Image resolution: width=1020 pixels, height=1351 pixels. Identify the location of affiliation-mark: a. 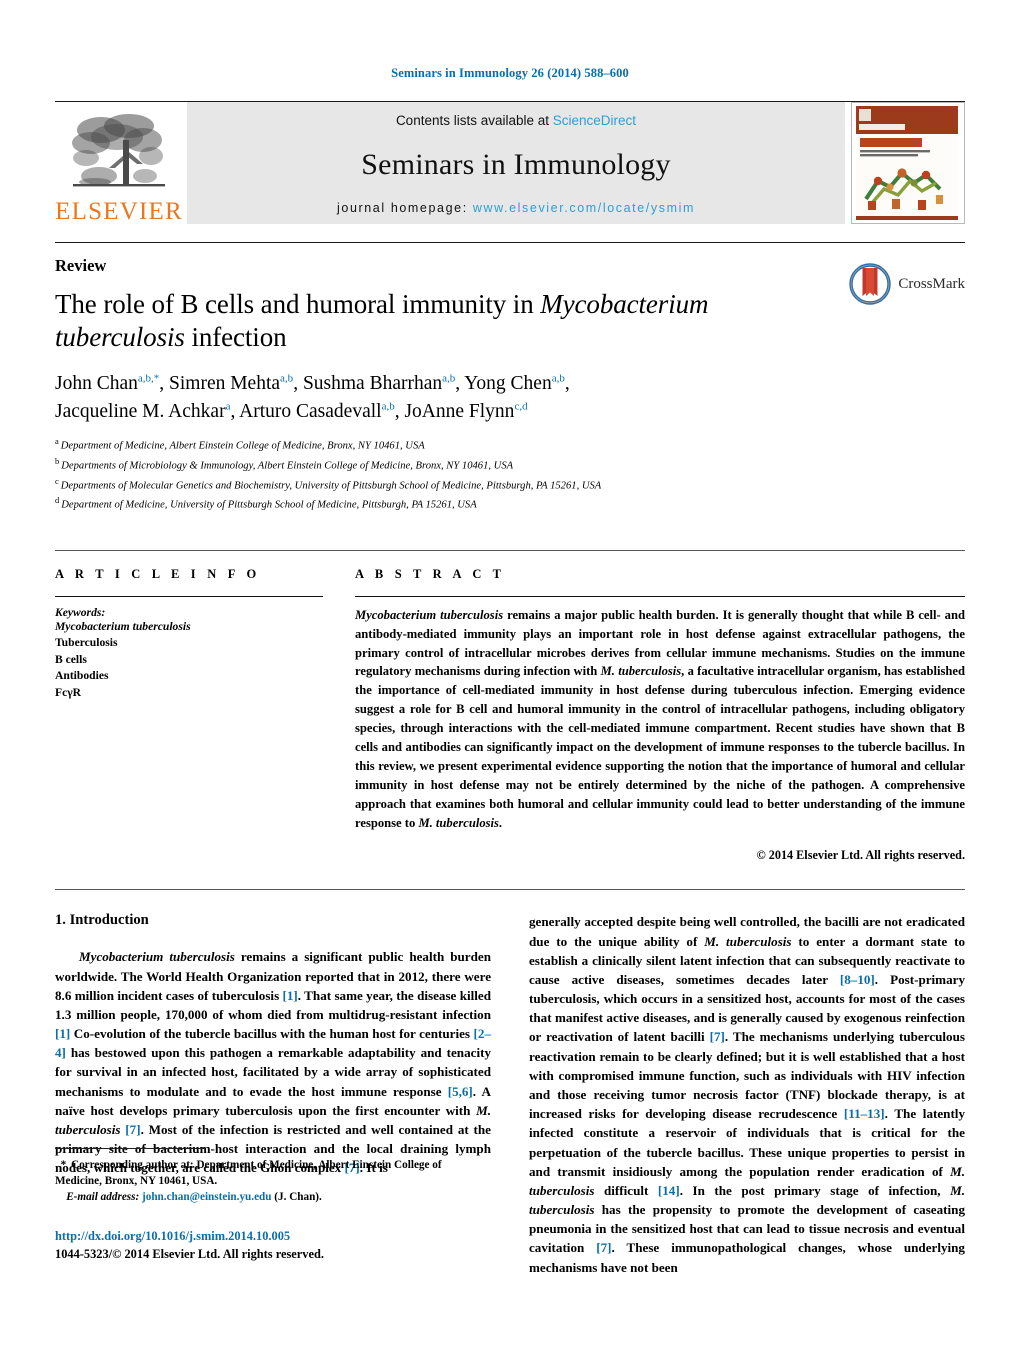
(57, 441).